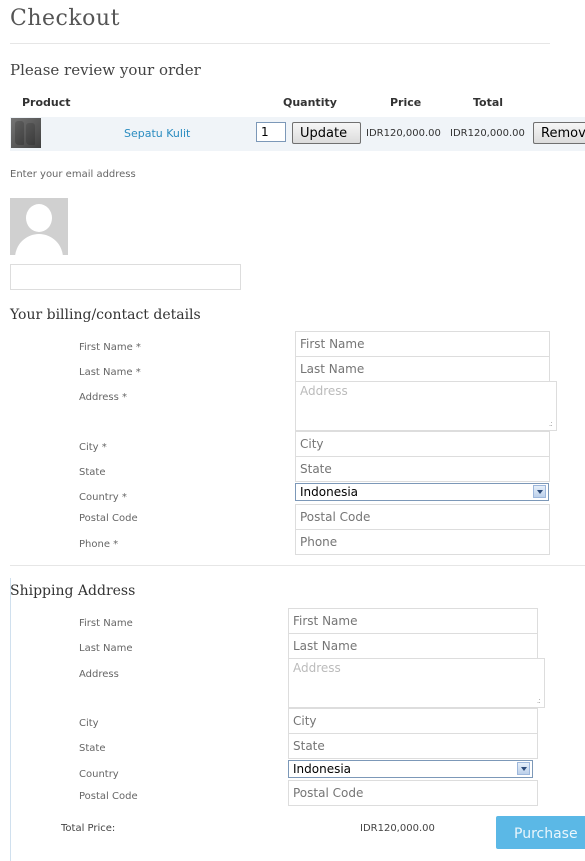 The height and width of the screenshot is (861, 585). What do you see at coordinates (487, 133) in the screenshot?
I see `item-total: IDR120,000.00` at bounding box center [487, 133].